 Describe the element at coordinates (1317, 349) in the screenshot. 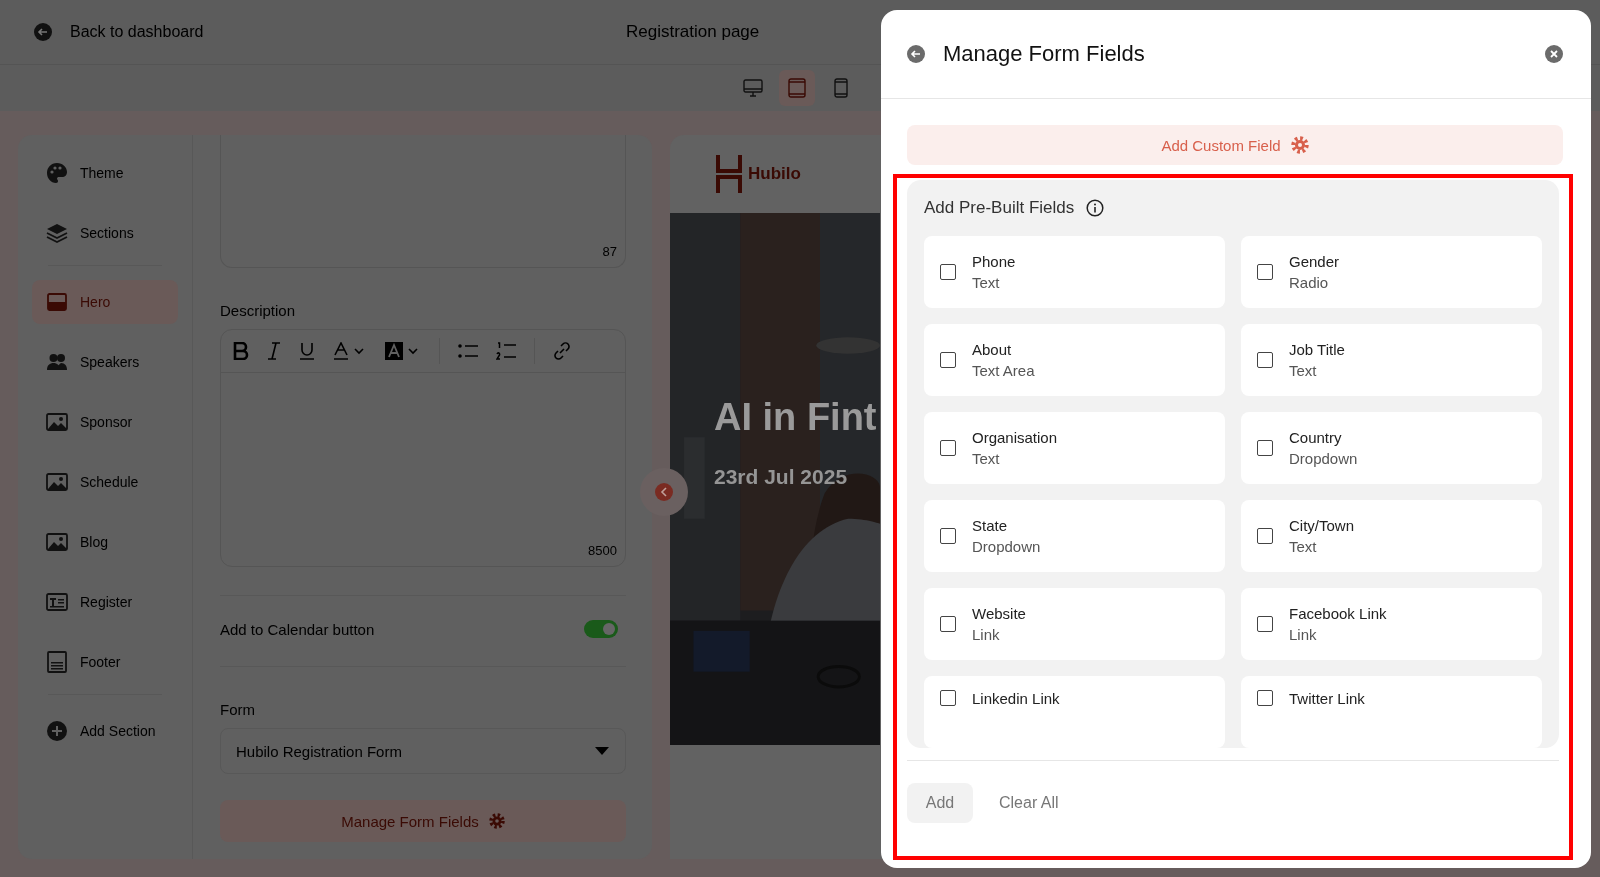

I see `field-name: Job Title` at that location.